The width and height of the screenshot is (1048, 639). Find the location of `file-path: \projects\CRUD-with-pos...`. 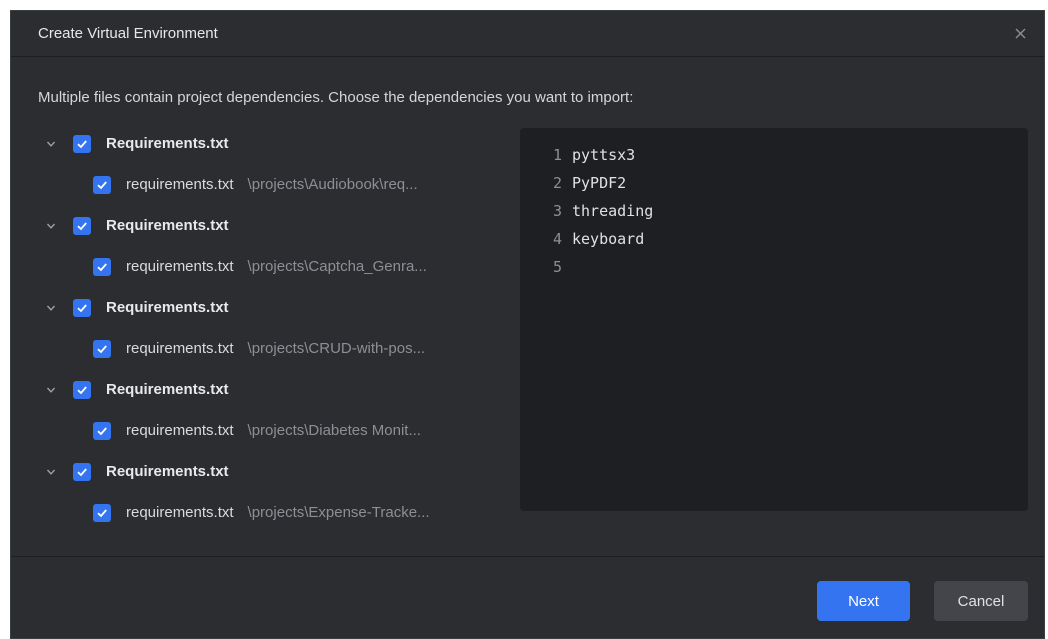

file-path: \projects\CRUD-with-pos... is located at coordinates (336, 348).